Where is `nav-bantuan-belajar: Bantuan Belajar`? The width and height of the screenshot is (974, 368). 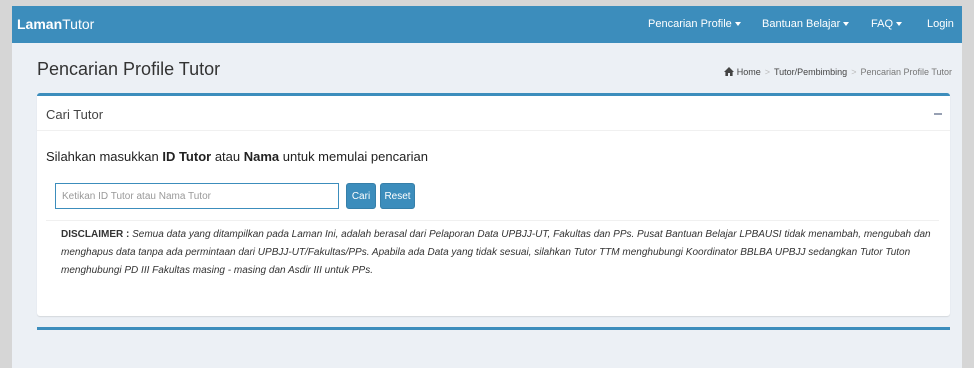
nav-bantuan-belajar: Bantuan Belajar is located at coordinates (806, 24).